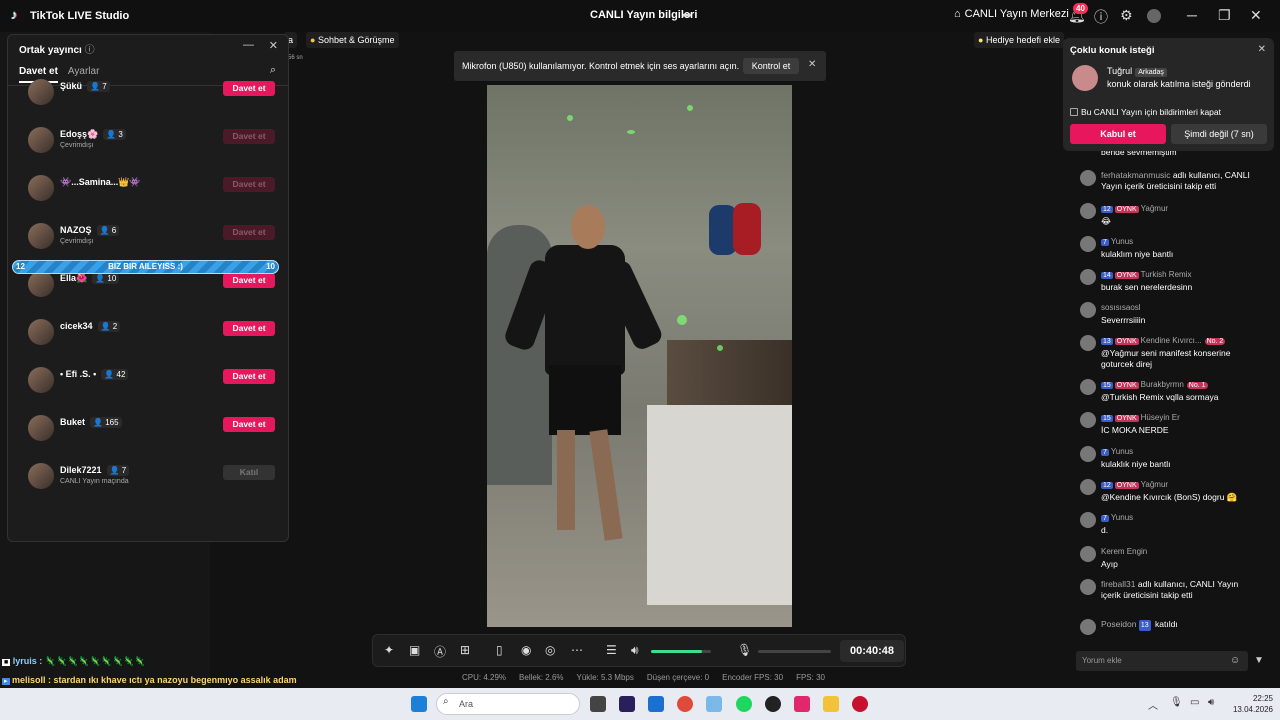  Describe the element at coordinates (248, 45) in the screenshot. I see `minimize-panel-icon: —` at that location.